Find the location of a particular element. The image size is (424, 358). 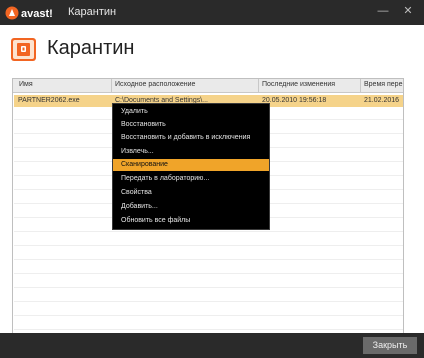

quarantine-lock-icon is located at coordinates (23, 49).